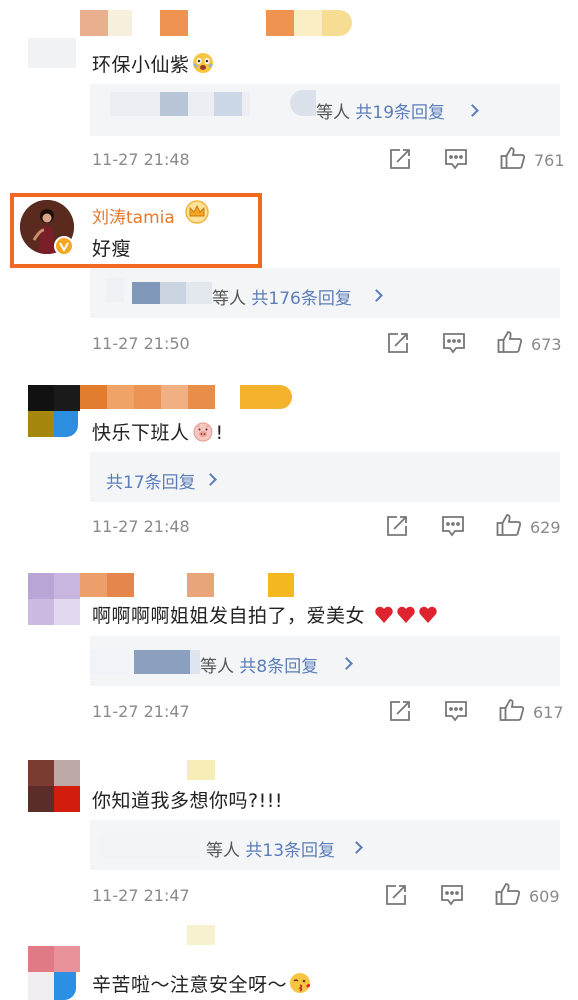 The image size is (578, 1000). What do you see at coordinates (301, 299) in the screenshot?
I see `reply-count: 共176条回复` at bounding box center [301, 299].